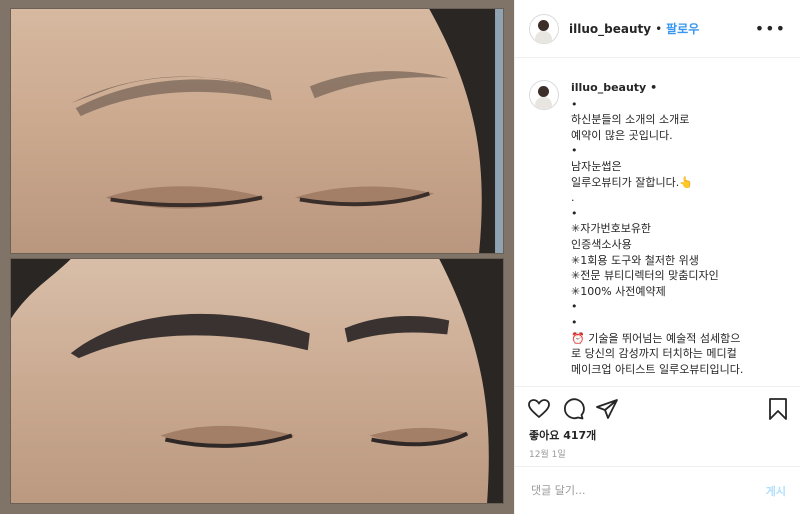  I want to click on caption-line: 남자눈썹은, so click(596, 166).